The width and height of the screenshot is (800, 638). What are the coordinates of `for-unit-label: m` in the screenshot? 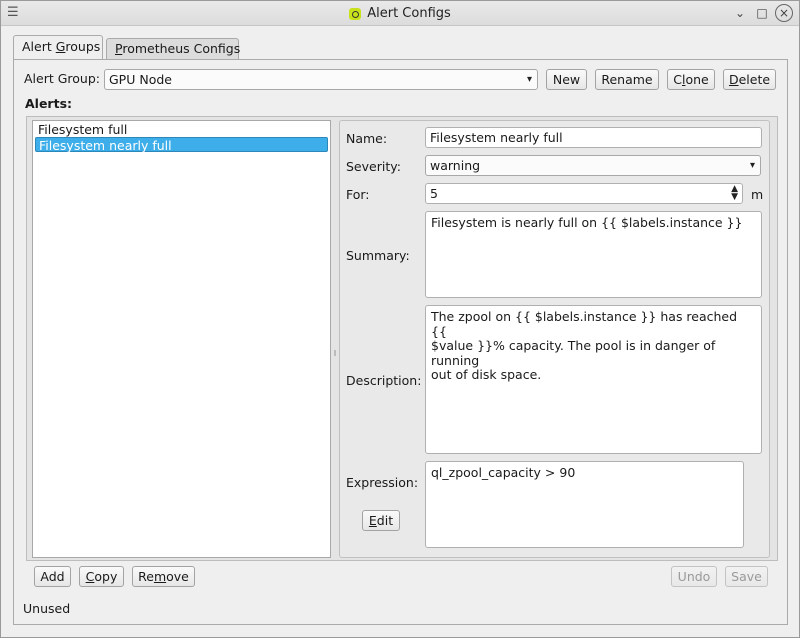 It's located at (757, 194).